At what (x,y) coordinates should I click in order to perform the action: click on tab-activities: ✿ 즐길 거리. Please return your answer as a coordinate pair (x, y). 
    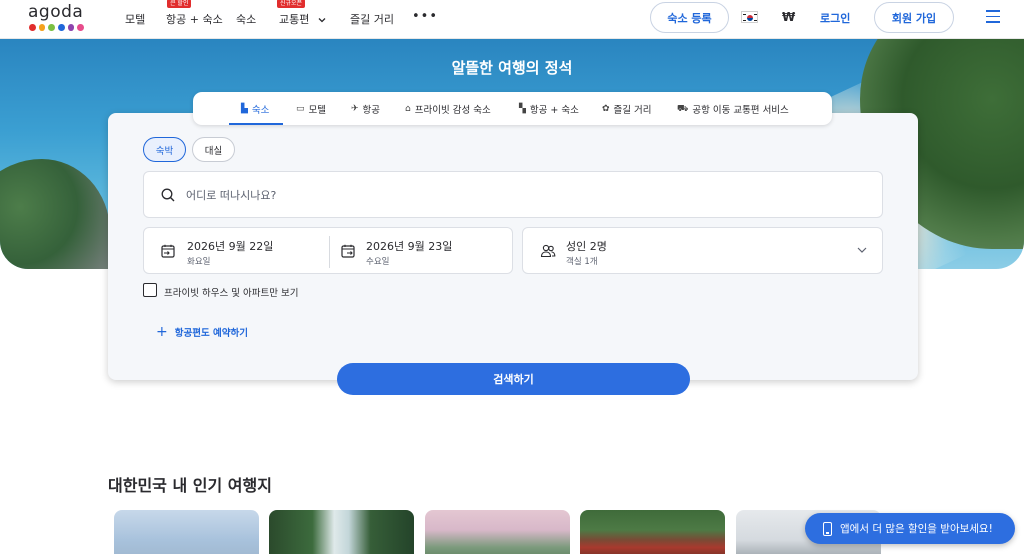
    Looking at the image, I should click on (627, 109).